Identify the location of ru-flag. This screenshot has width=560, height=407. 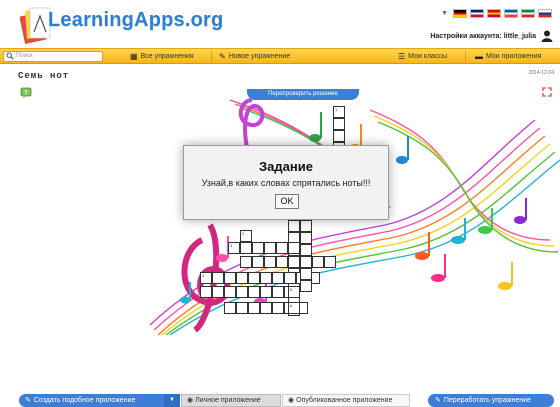
(545, 13).